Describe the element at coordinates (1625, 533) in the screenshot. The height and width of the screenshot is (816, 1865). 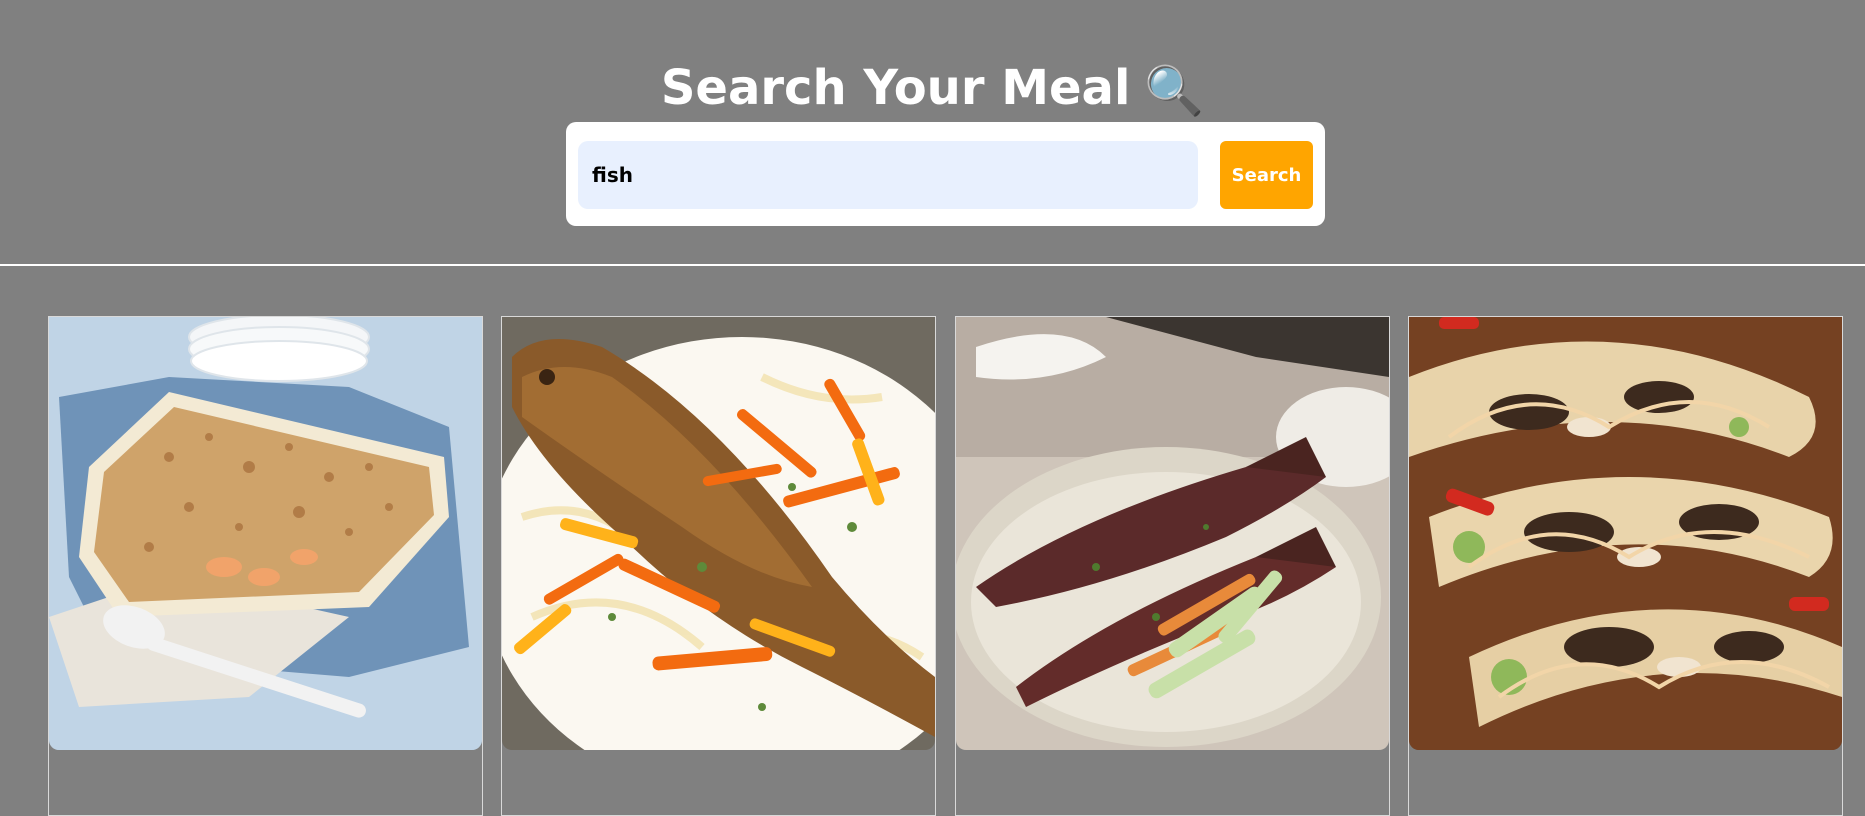
I see `meal-image-fish-tacos` at that location.